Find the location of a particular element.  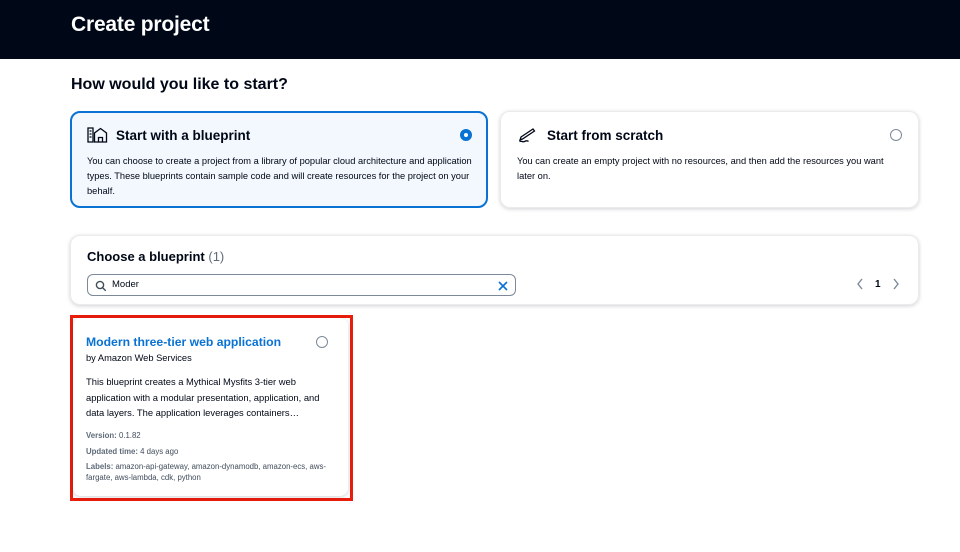

filter-count: (1) is located at coordinates (216, 256).